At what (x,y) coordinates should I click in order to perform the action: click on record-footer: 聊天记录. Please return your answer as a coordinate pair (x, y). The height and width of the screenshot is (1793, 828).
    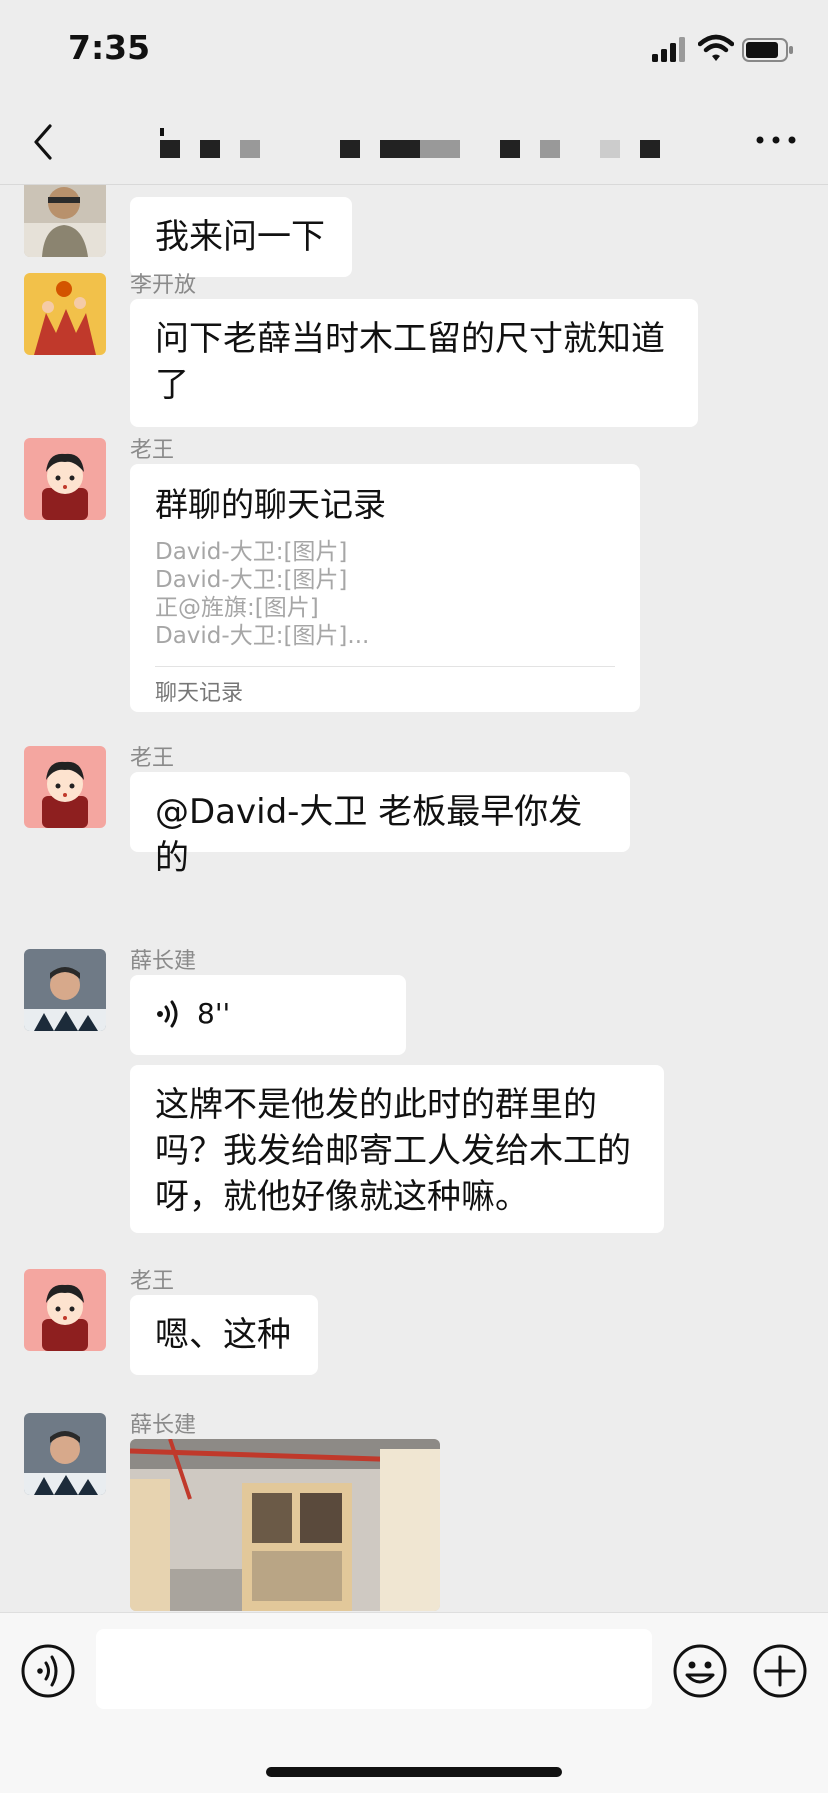
    Looking at the image, I should click on (385, 691).